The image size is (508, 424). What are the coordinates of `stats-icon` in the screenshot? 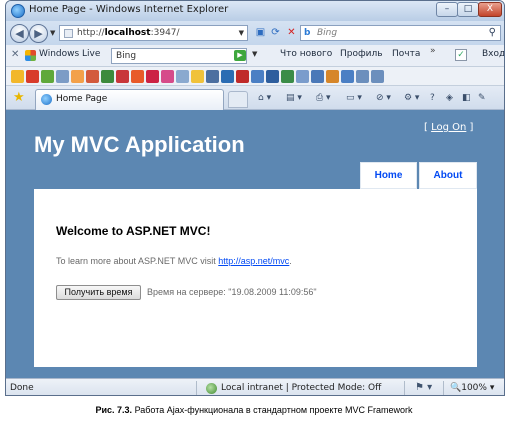 It's located at (347, 76).